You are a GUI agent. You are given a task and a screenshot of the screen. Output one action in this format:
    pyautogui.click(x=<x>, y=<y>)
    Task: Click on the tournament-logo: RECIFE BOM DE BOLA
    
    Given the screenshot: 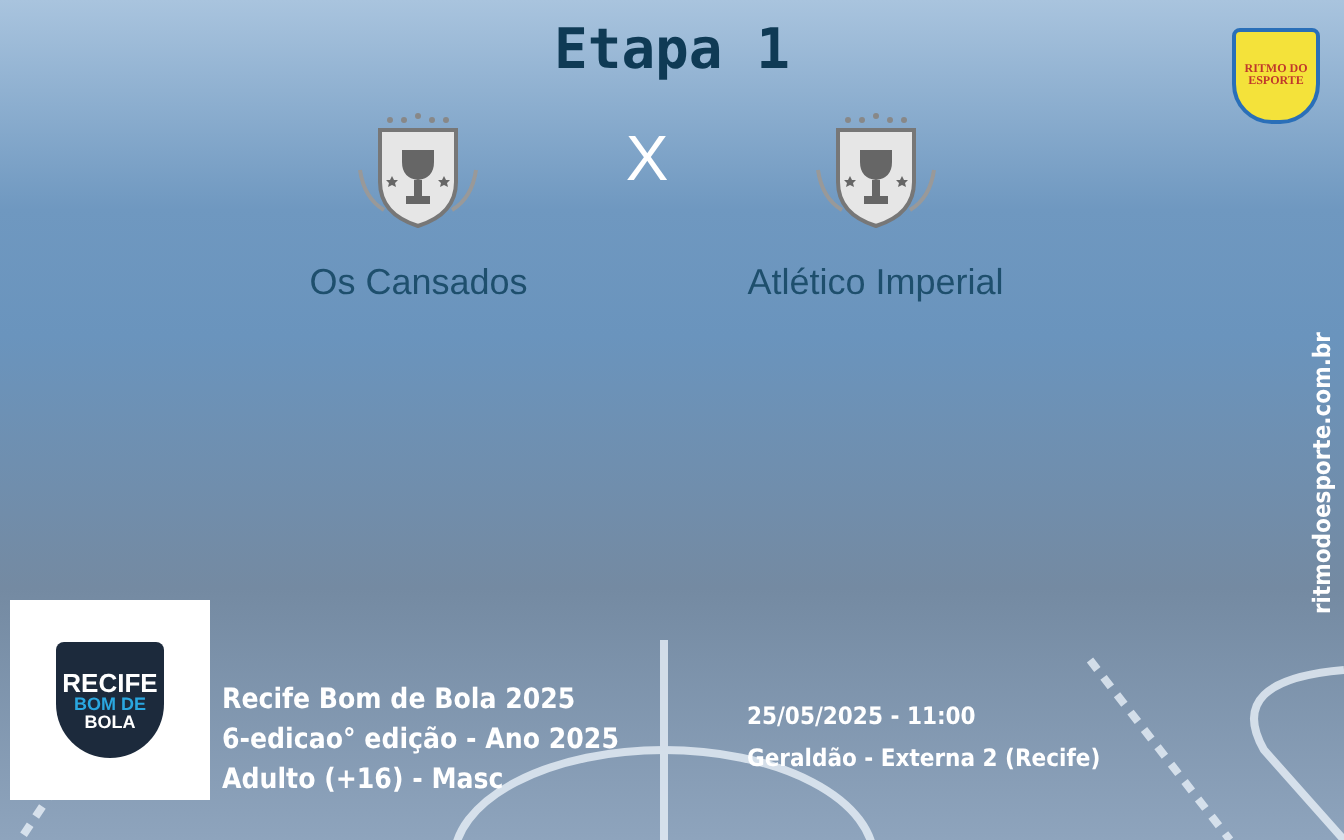 What is the action you would take?
    pyautogui.click(x=110, y=700)
    